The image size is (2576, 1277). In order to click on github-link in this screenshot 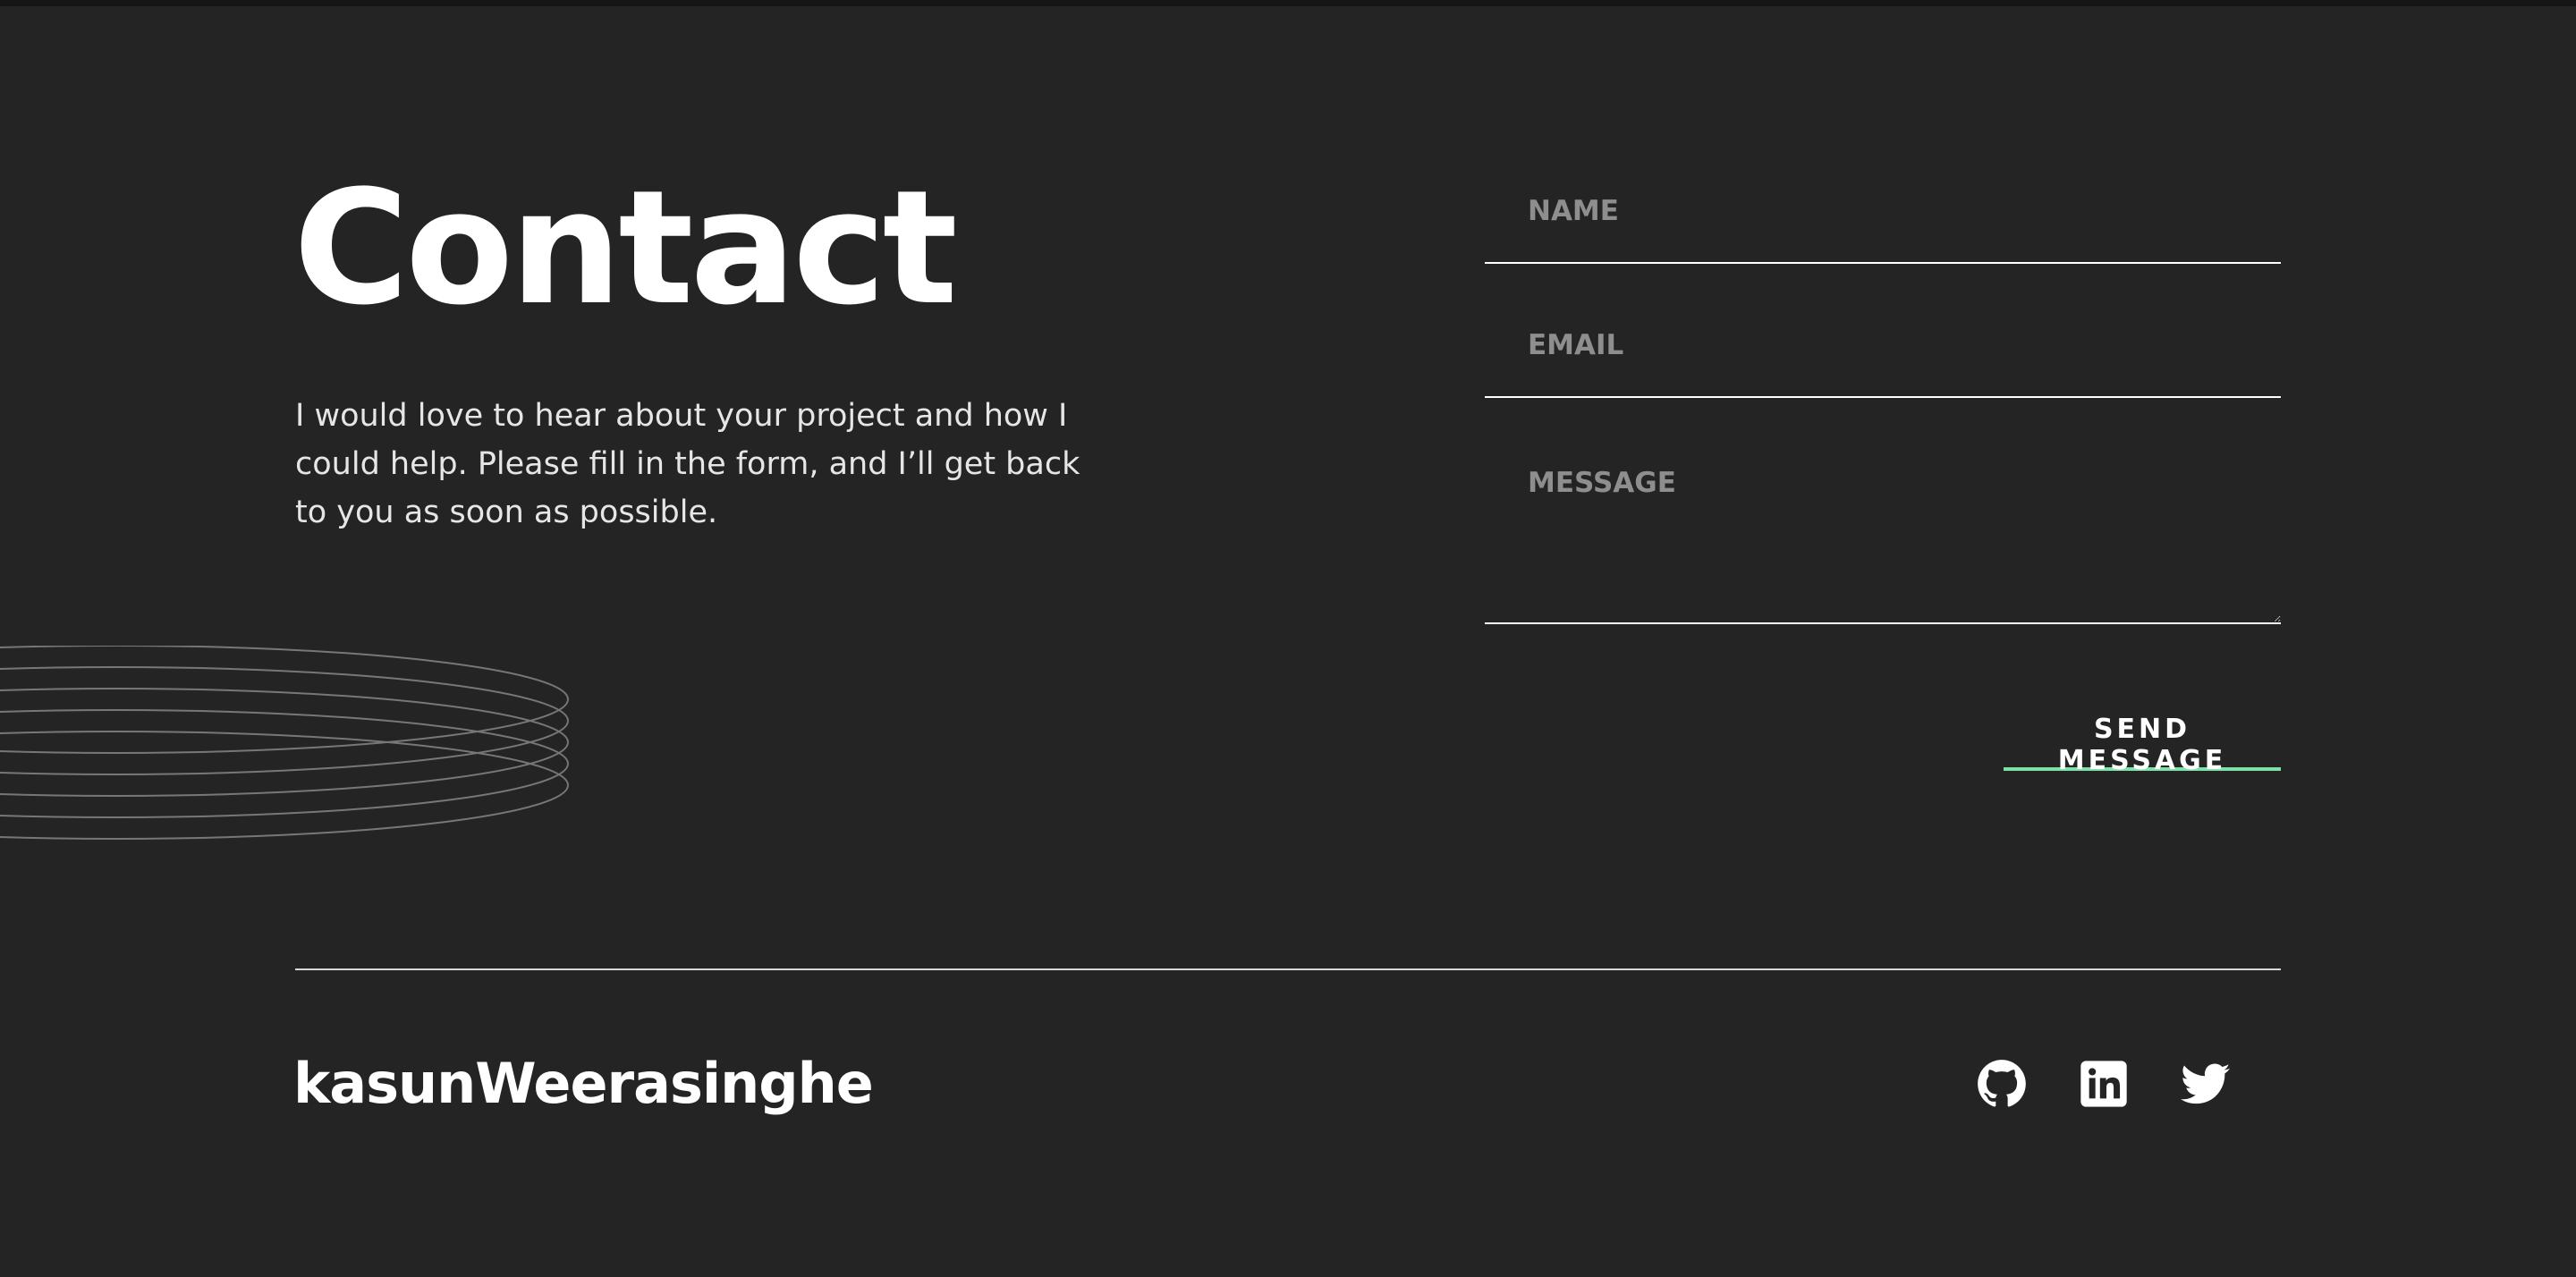, I will do `click(2002, 1084)`.